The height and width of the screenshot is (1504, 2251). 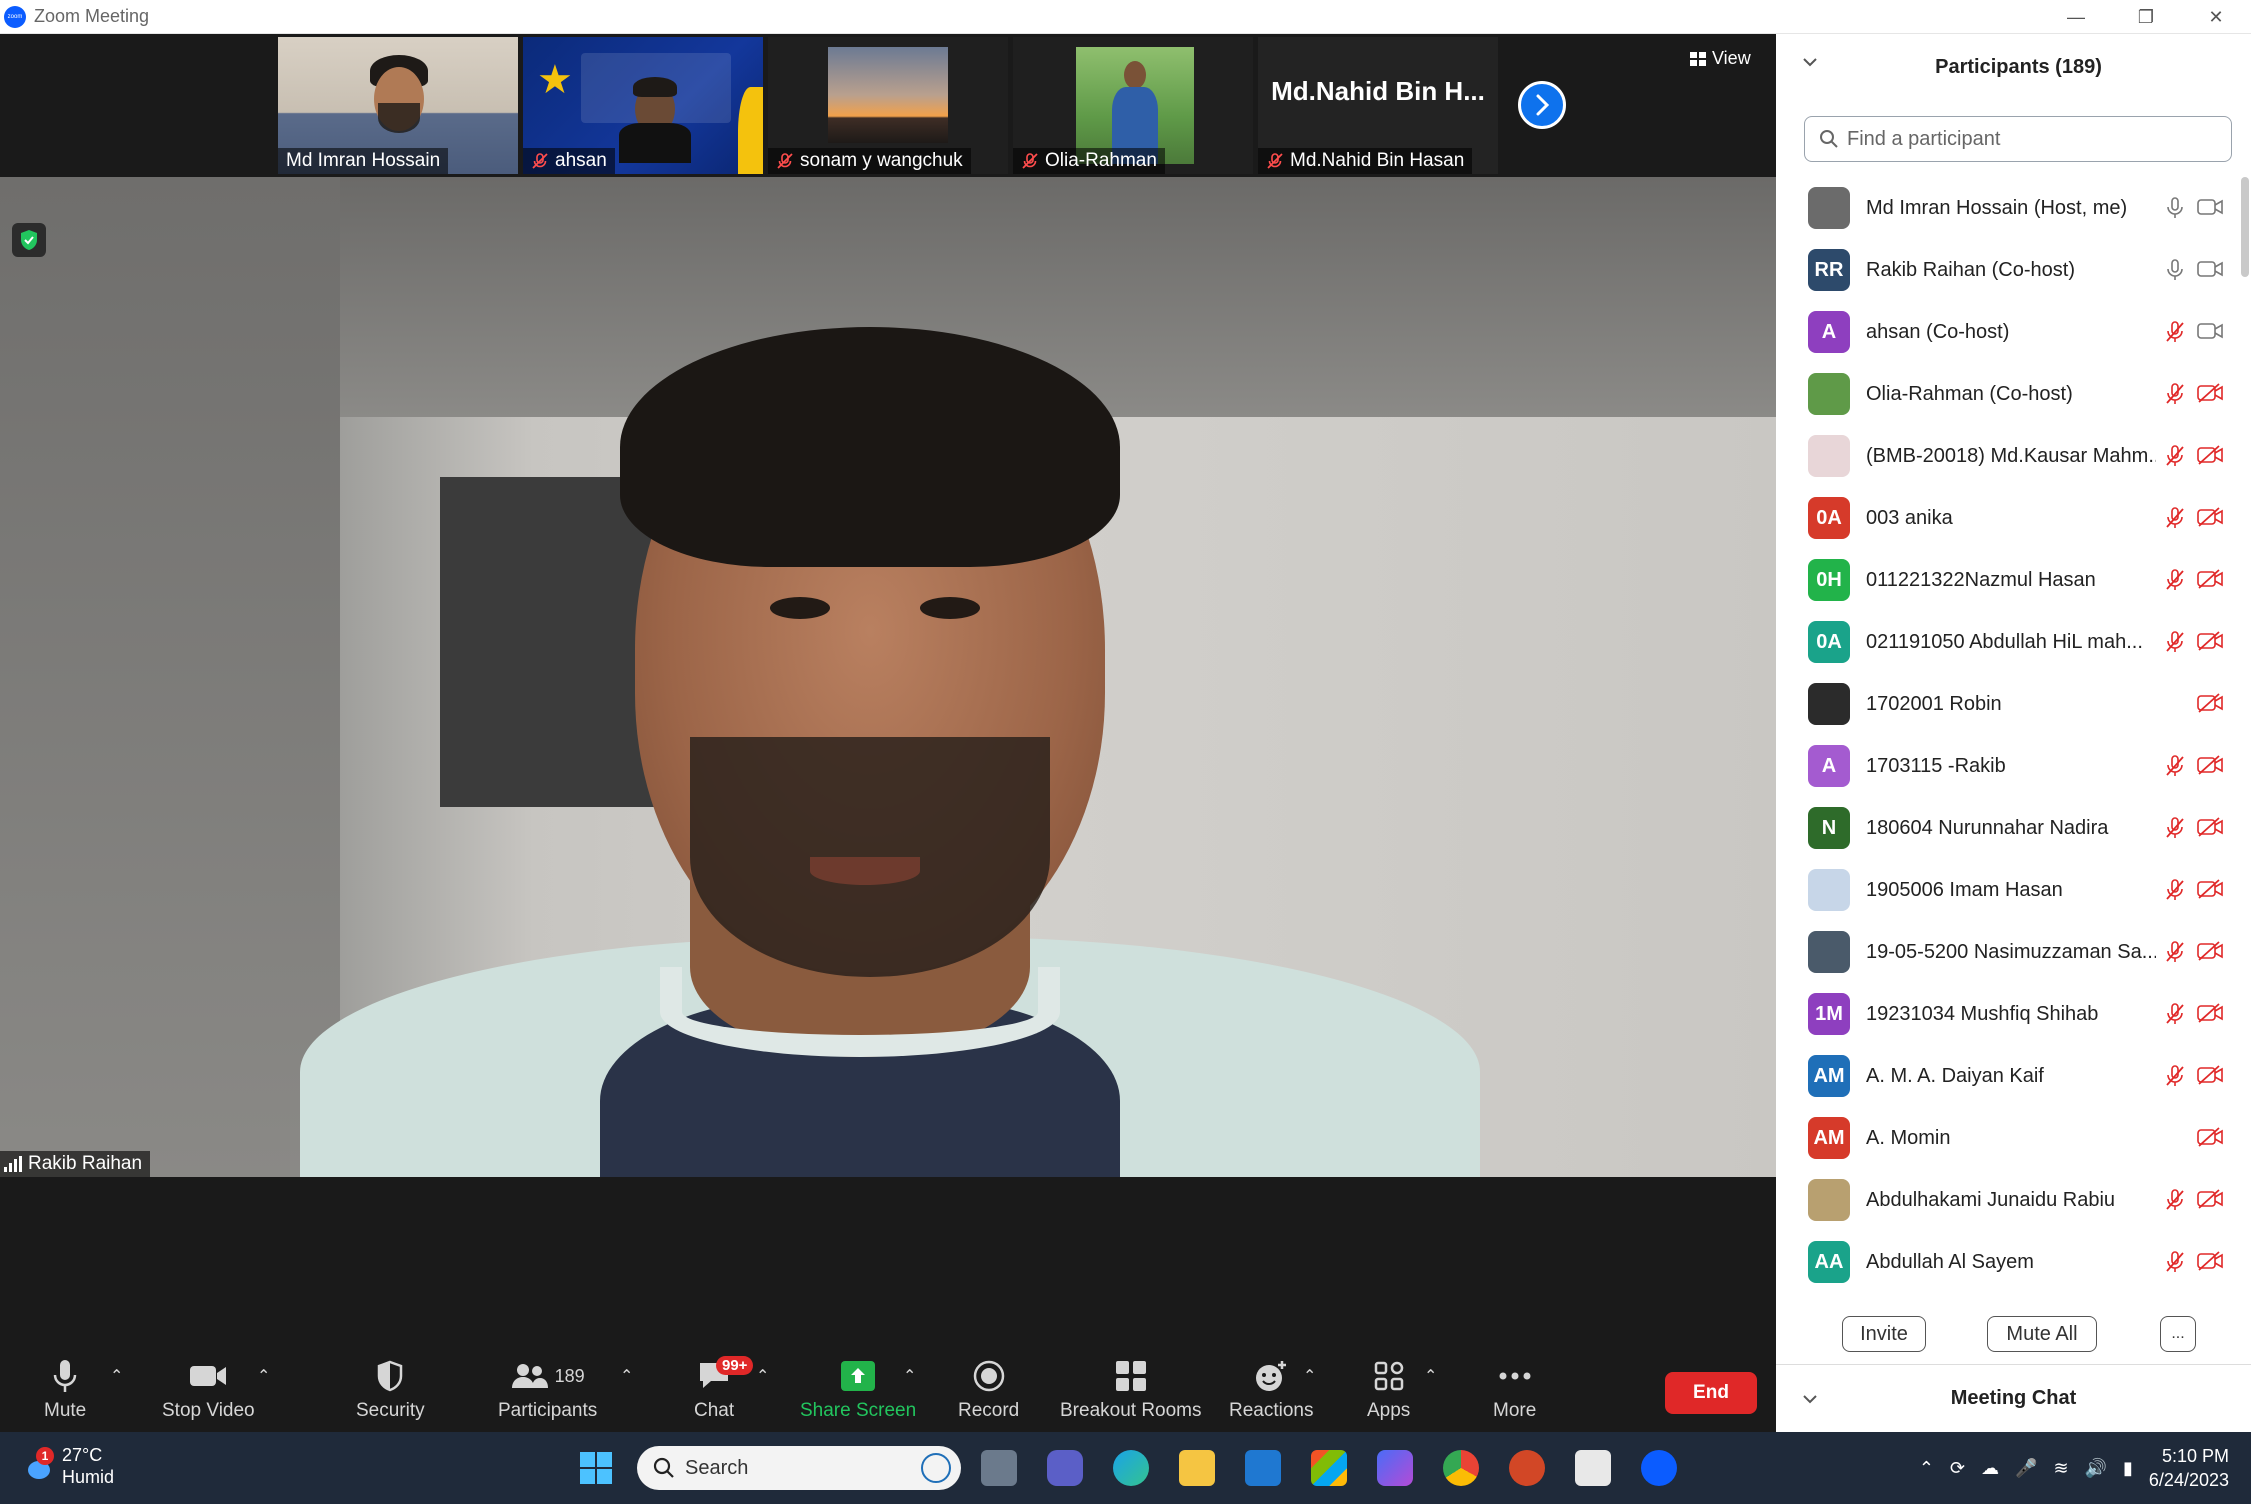 I want to click on meeting-chat-header: Meeting Chat, so click(x=2013, y=1398).